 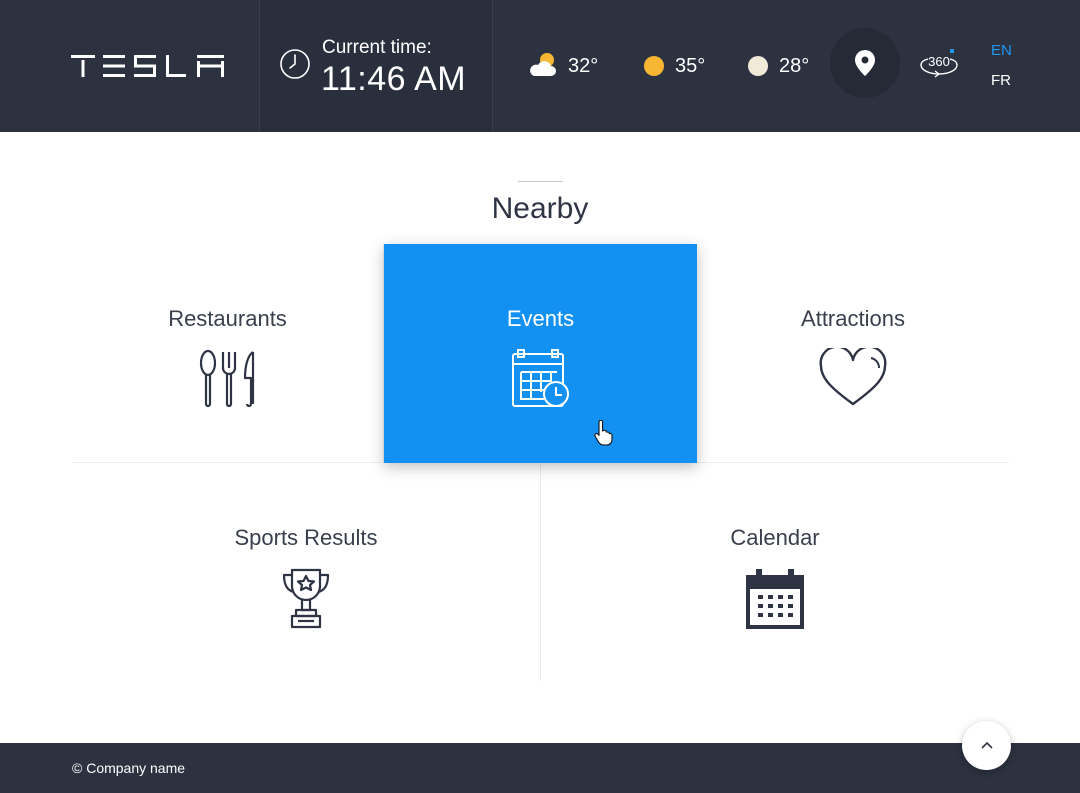 I want to click on weather-temp-3: 28°, so click(x=794, y=65).